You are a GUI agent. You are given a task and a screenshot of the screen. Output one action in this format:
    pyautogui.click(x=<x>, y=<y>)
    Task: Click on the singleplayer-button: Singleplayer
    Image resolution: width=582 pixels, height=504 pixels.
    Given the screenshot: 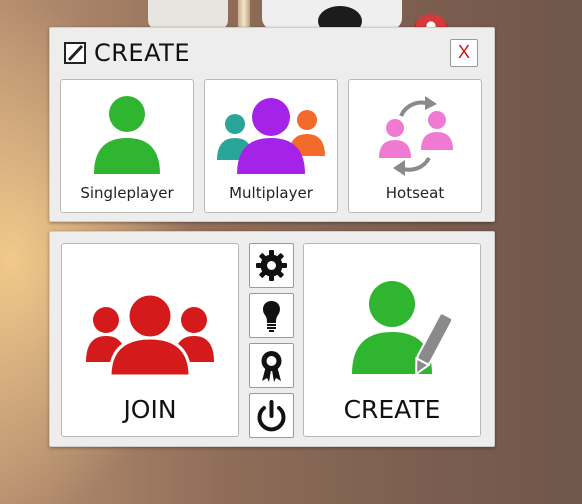 What is the action you would take?
    pyautogui.click(x=127, y=146)
    